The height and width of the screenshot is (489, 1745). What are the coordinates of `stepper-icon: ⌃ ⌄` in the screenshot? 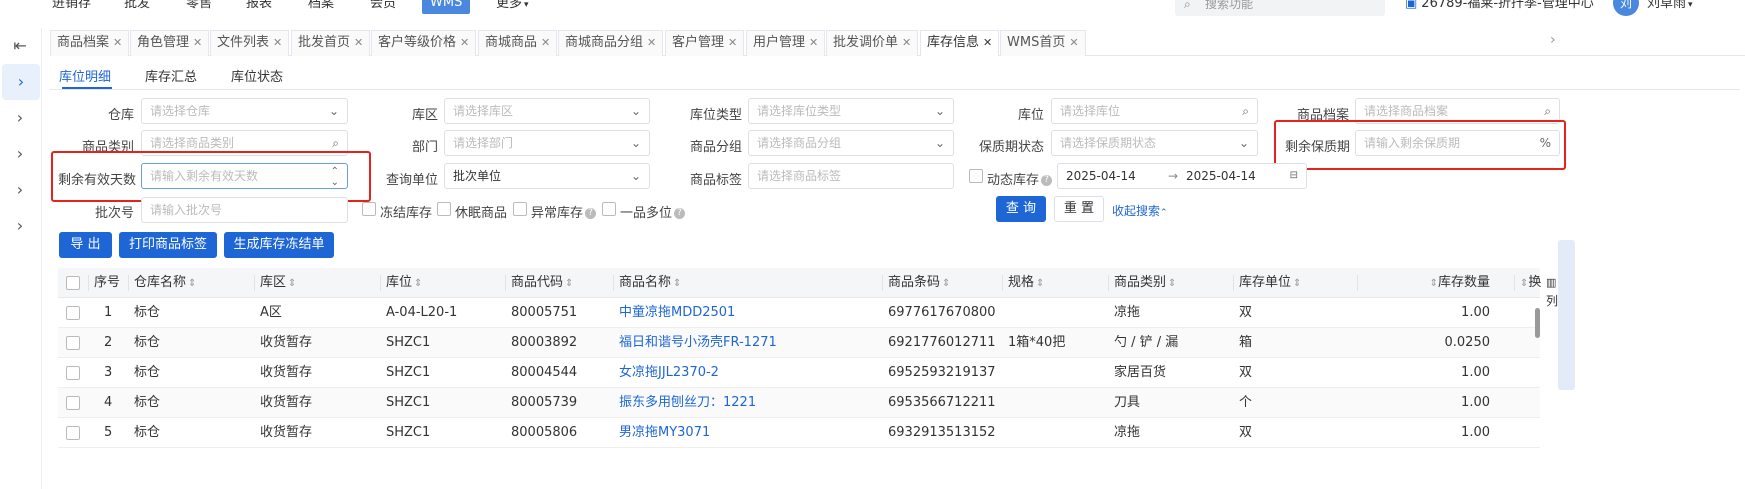 It's located at (335, 177).